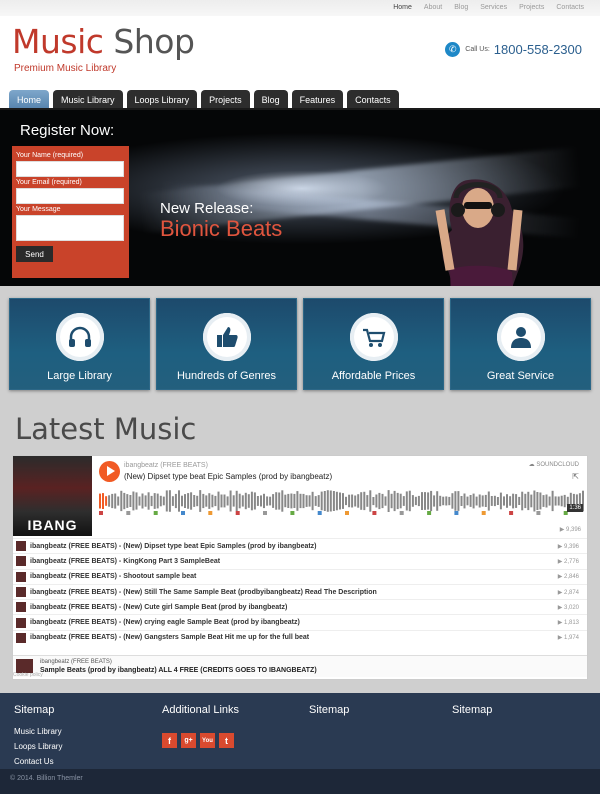 The width and height of the screenshot is (600, 794). What do you see at coordinates (207, 740) in the screenshot?
I see `youtube-icon: You` at bounding box center [207, 740].